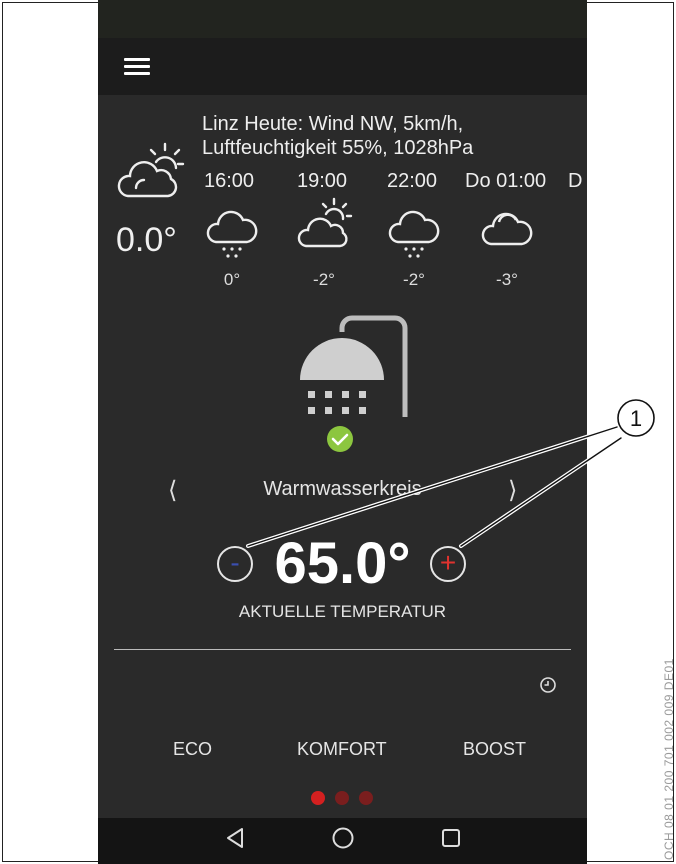 Image resolution: width=676 pixels, height=864 pixels. I want to click on weather-line-1: Linz Heute: Wind NW, 5km/h,, so click(333, 124).